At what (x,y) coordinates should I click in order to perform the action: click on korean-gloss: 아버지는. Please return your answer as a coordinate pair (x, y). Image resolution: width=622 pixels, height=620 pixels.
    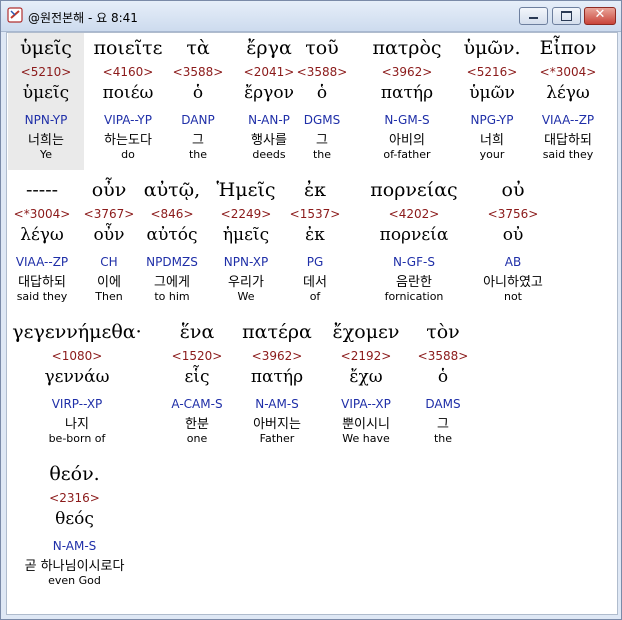
    Looking at the image, I should click on (277, 424).